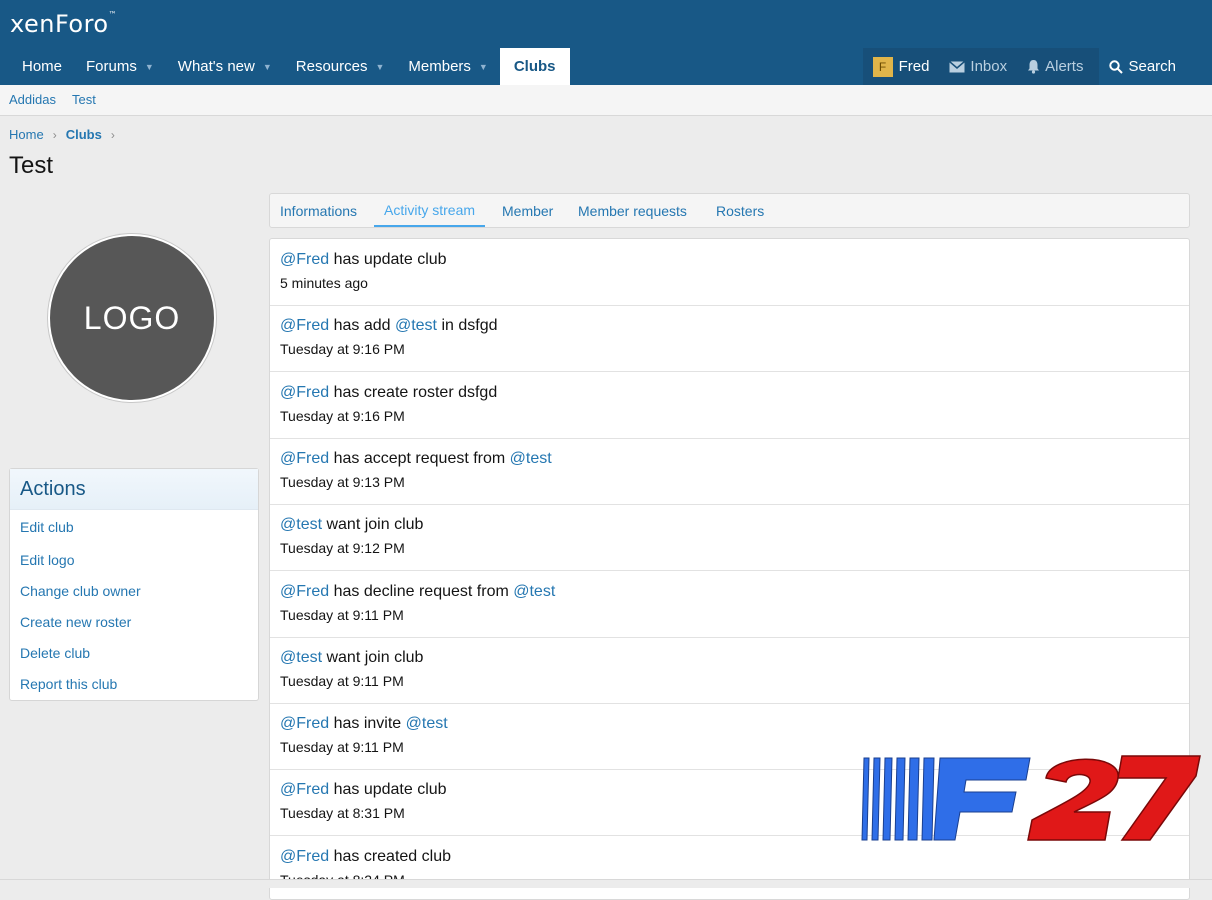 The image size is (1212, 900). I want to click on activity-description: has created club, so click(390, 856).